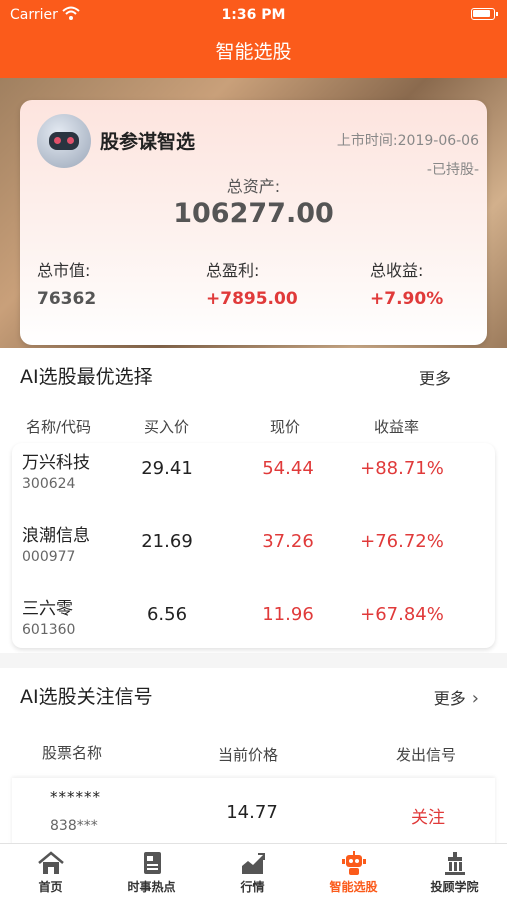 The image size is (507, 900). What do you see at coordinates (253, 482) in the screenshot?
I see `stock-row: 万兴科技 300624 29.41 54.44 +88.71%` at bounding box center [253, 482].